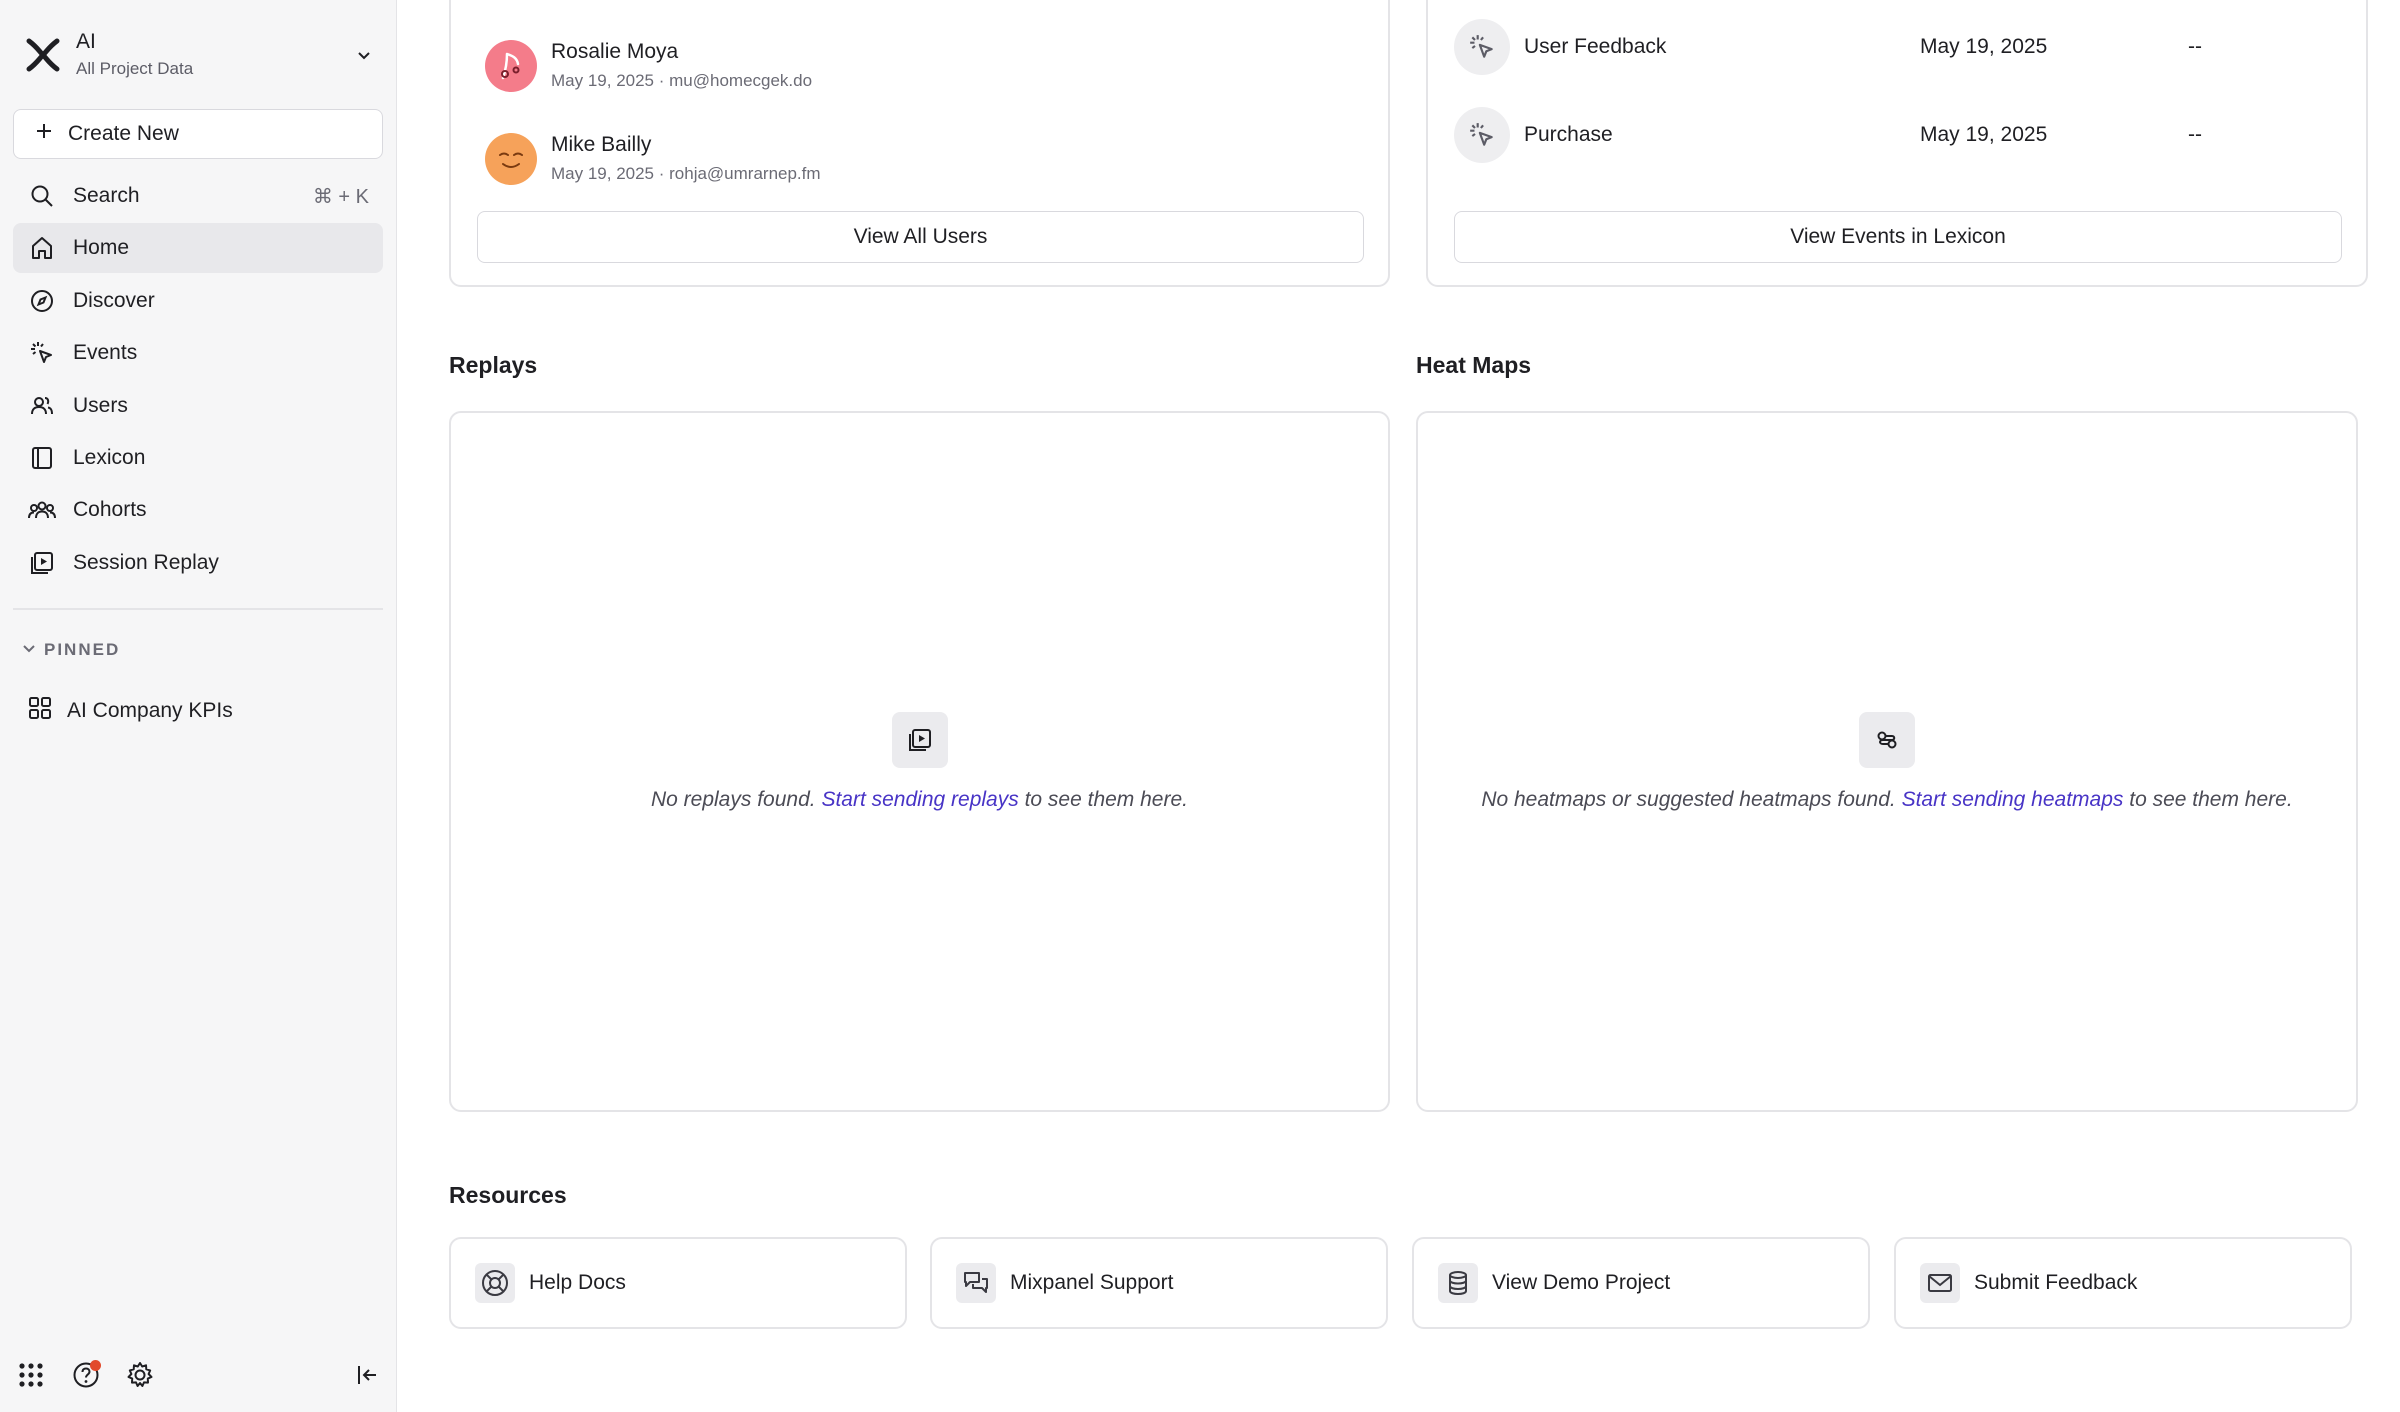 Image resolution: width=2400 pixels, height=1412 pixels. Describe the element at coordinates (367, 1375) in the screenshot. I see `collapse-sidebar-icon` at that location.